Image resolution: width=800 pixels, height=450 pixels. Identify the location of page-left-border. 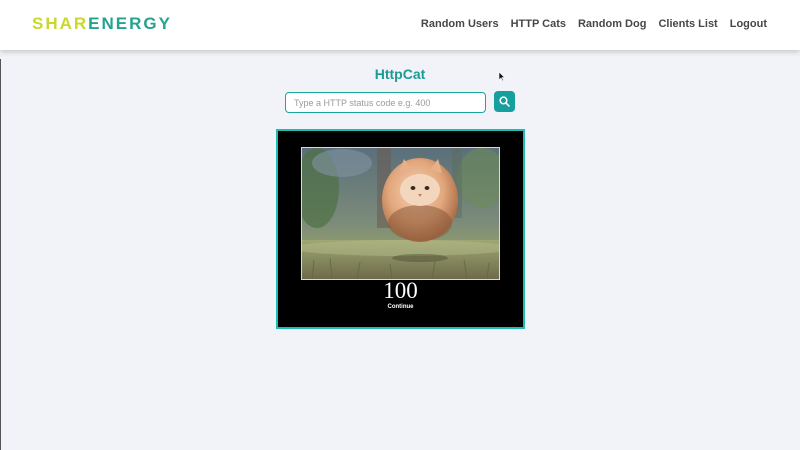
(0, 254).